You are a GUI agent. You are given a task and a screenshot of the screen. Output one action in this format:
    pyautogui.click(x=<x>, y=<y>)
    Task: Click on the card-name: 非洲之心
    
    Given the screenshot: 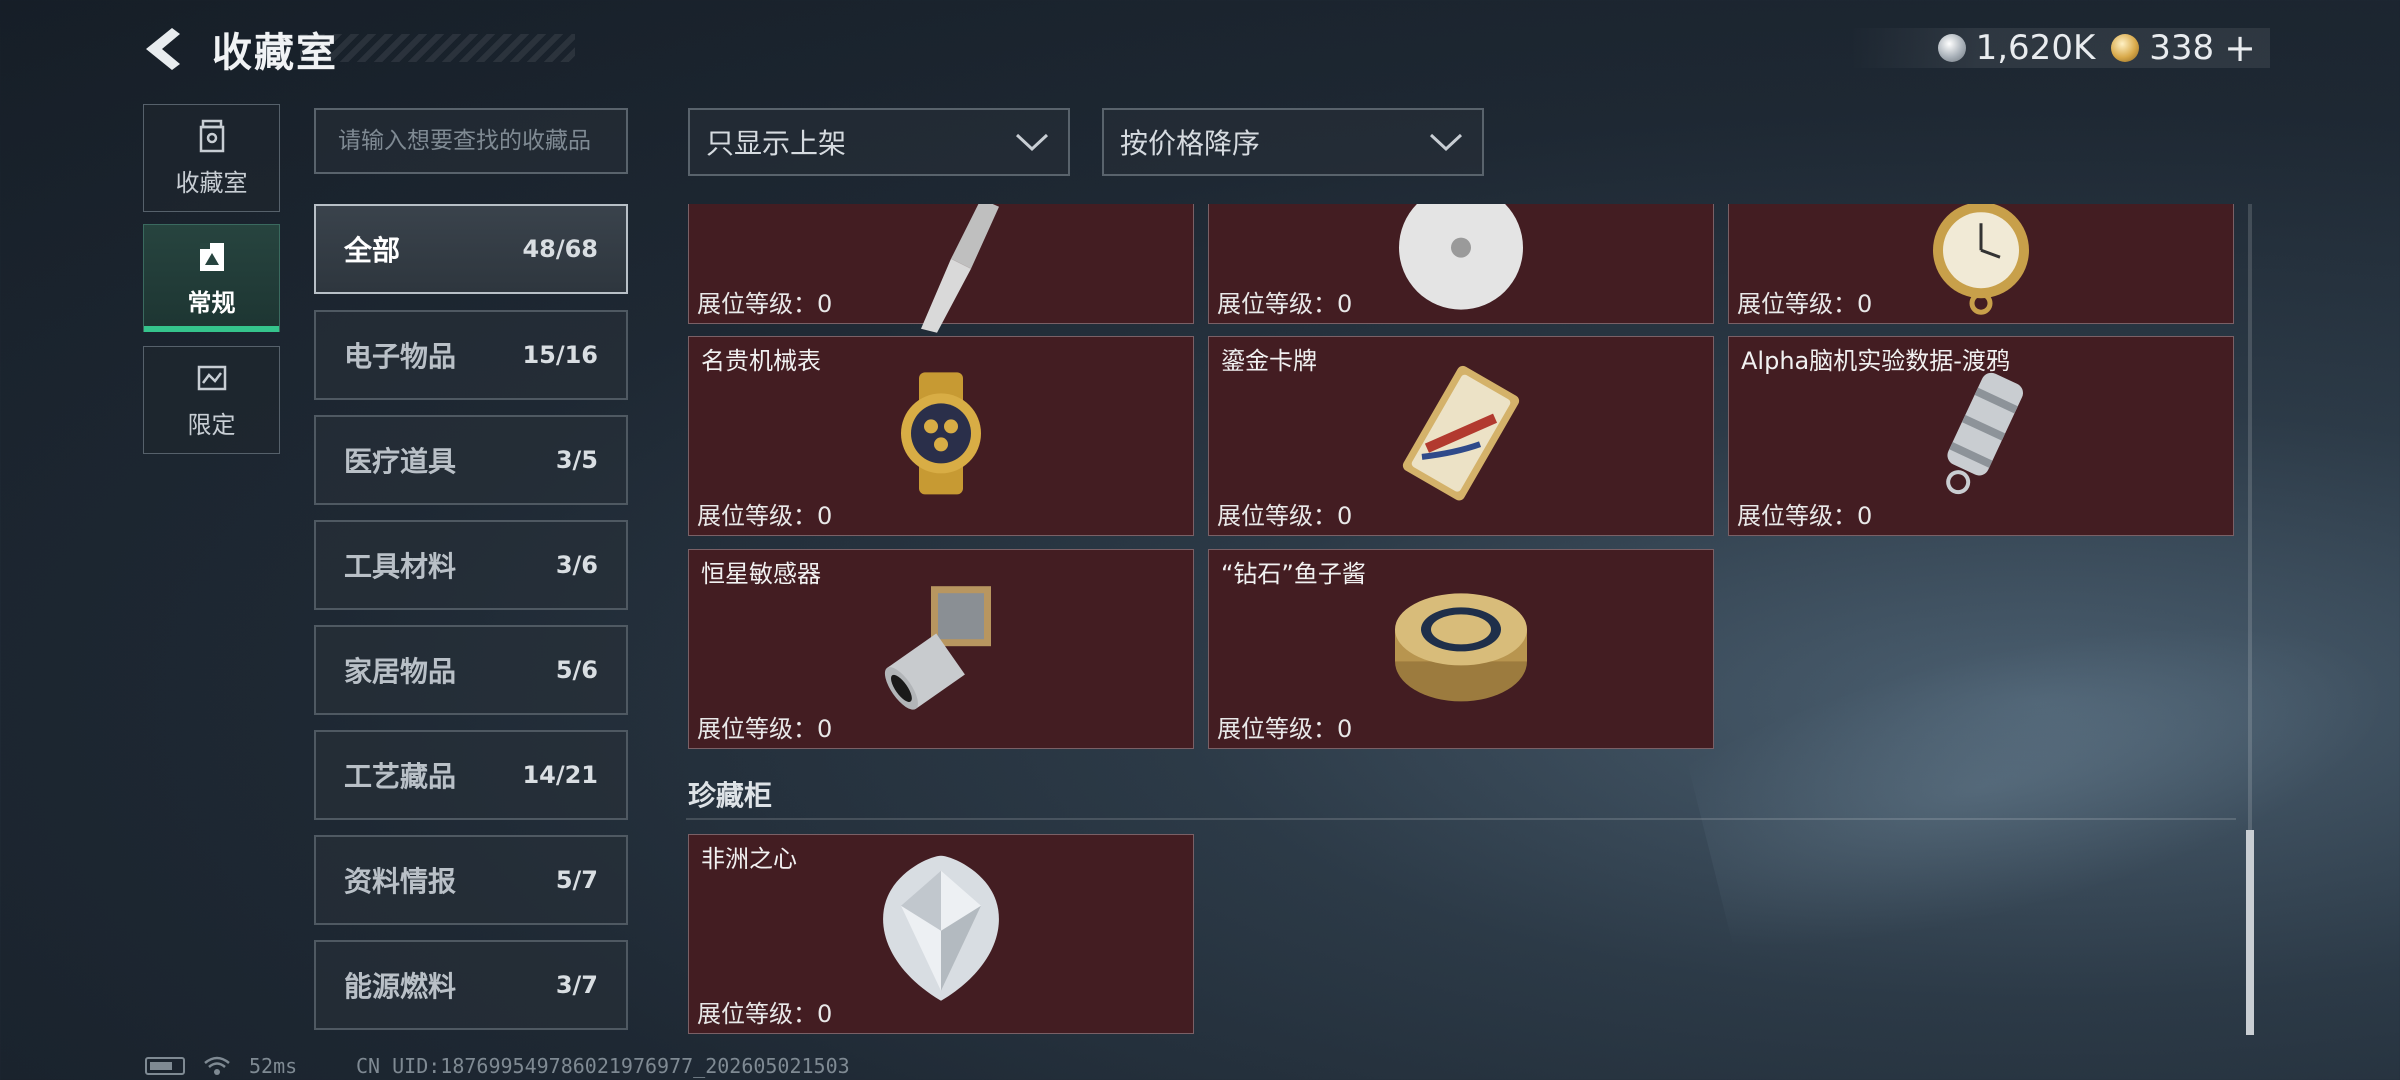 What is the action you would take?
    pyautogui.click(x=749, y=859)
    